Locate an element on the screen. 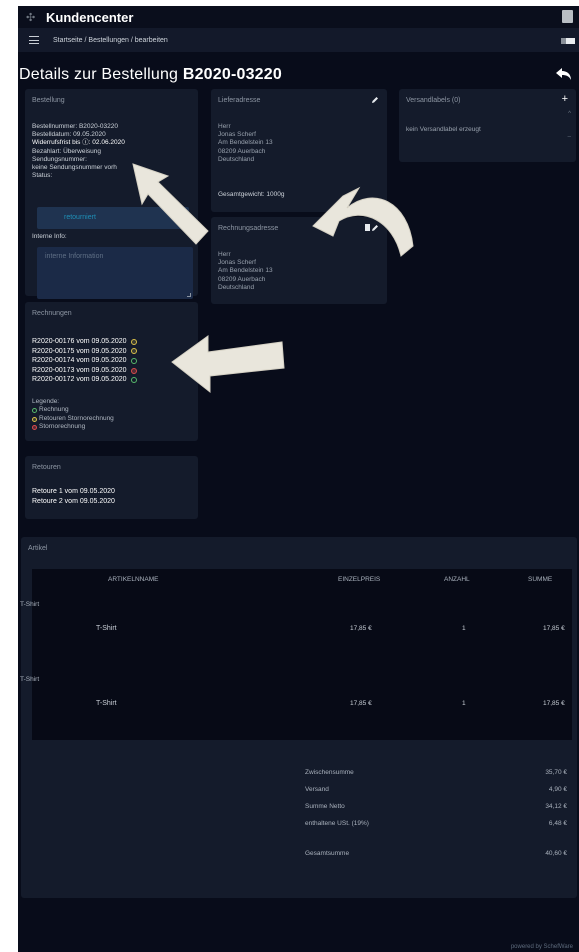 This screenshot has width=579, height=952. invoice-link: R2020-00173 vom 09.05.2020 is located at coordinates (79, 371).